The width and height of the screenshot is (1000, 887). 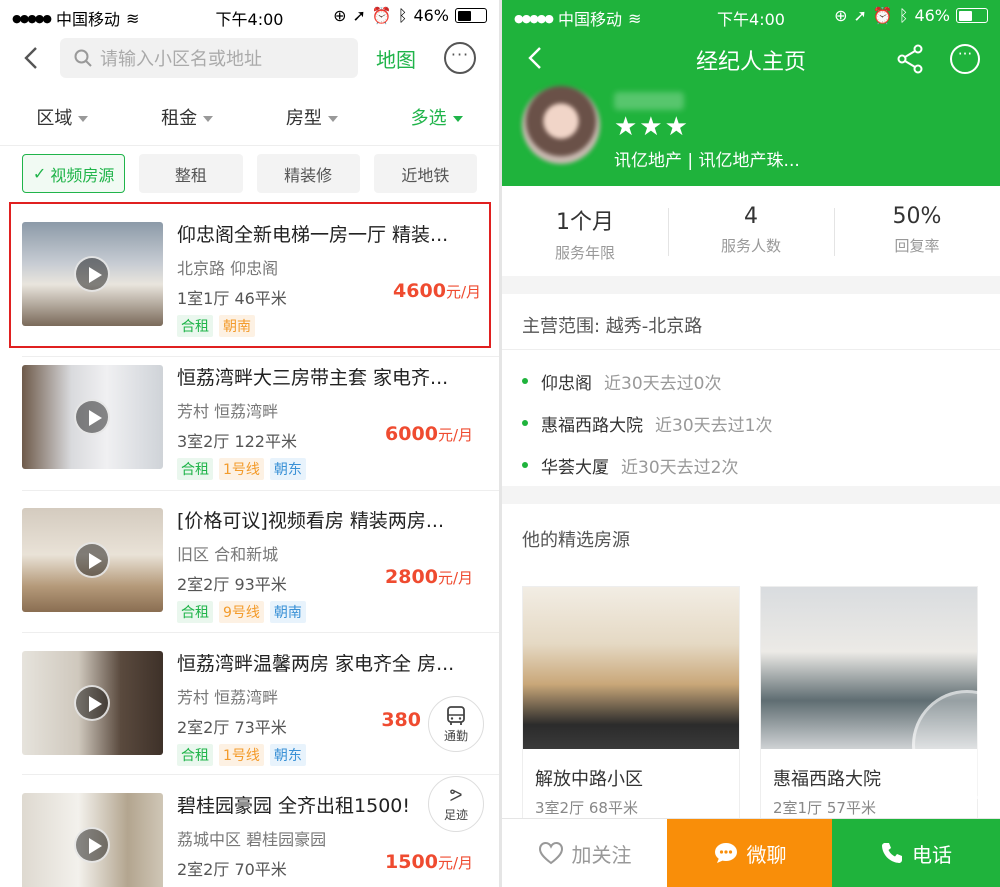 I want to click on search-input: 请输入小区名或地址, so click(x=209, y=58).